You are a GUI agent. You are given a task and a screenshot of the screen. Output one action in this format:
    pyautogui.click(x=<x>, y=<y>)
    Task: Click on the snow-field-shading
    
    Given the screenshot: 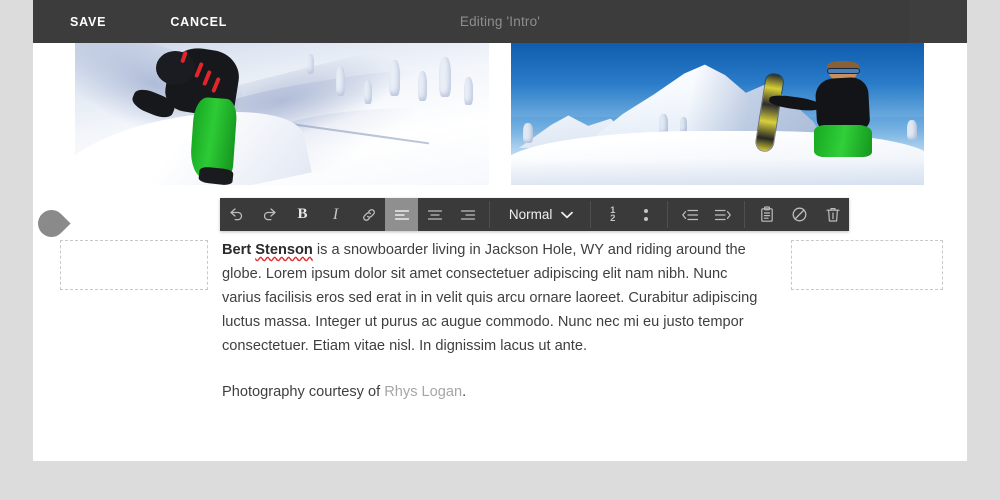 What is the action you would take?
    pyautogui.click(x=717, y=172)
    